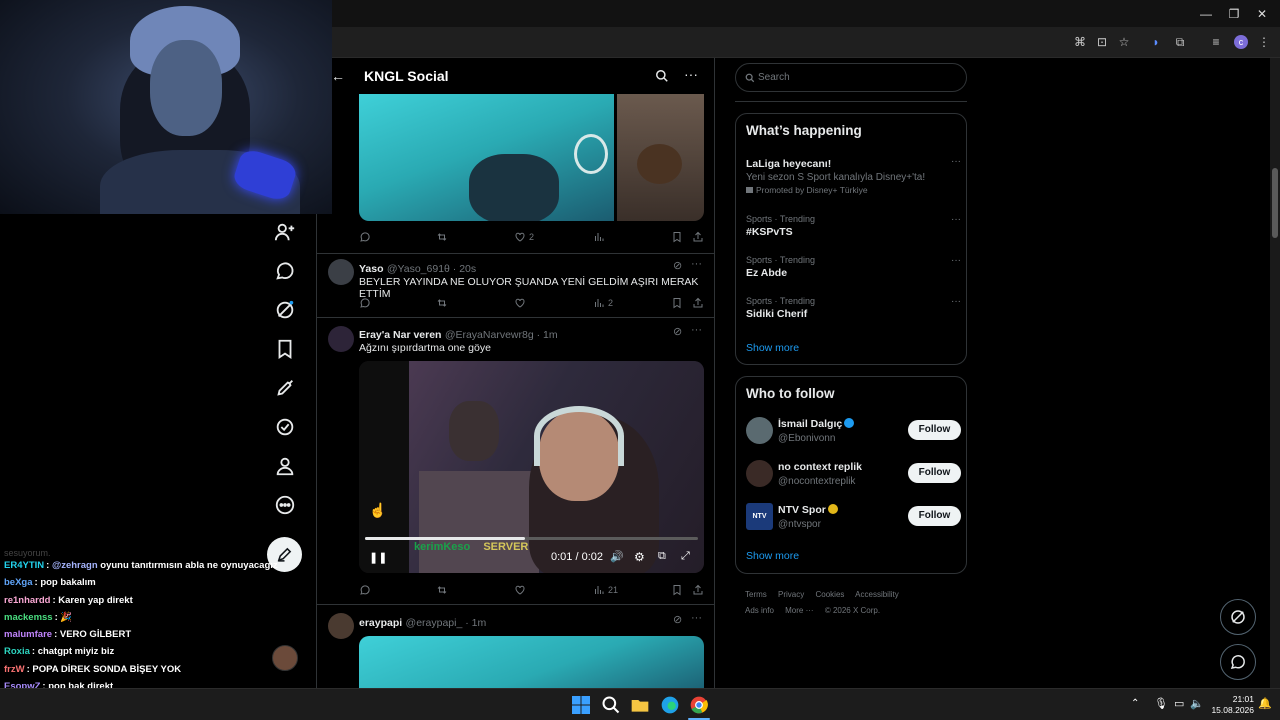  I want to click on video-player: kerimKeso SERVER ❚❚ 0:01 / 0:02 🔊 ⚙ ⧉ ⤢, so click(531, 467).